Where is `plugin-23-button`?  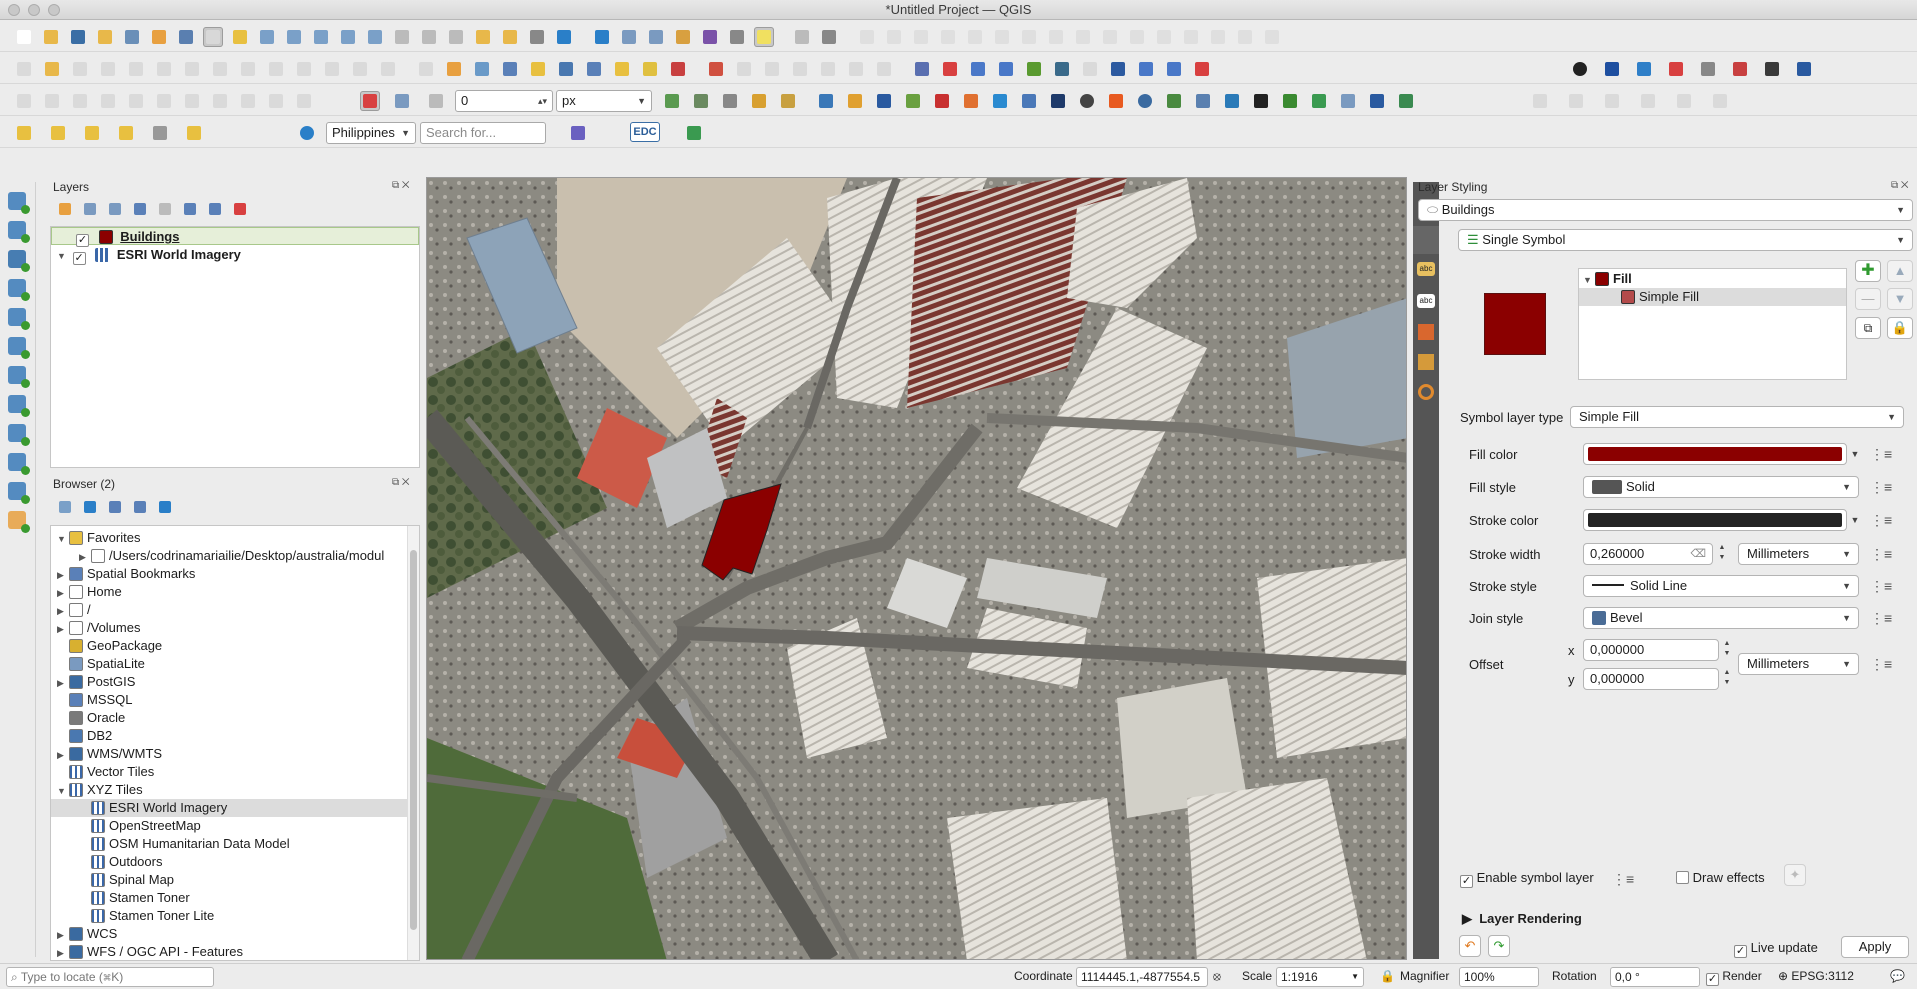 plugin-23-button is located at coordinates (1319, 101).